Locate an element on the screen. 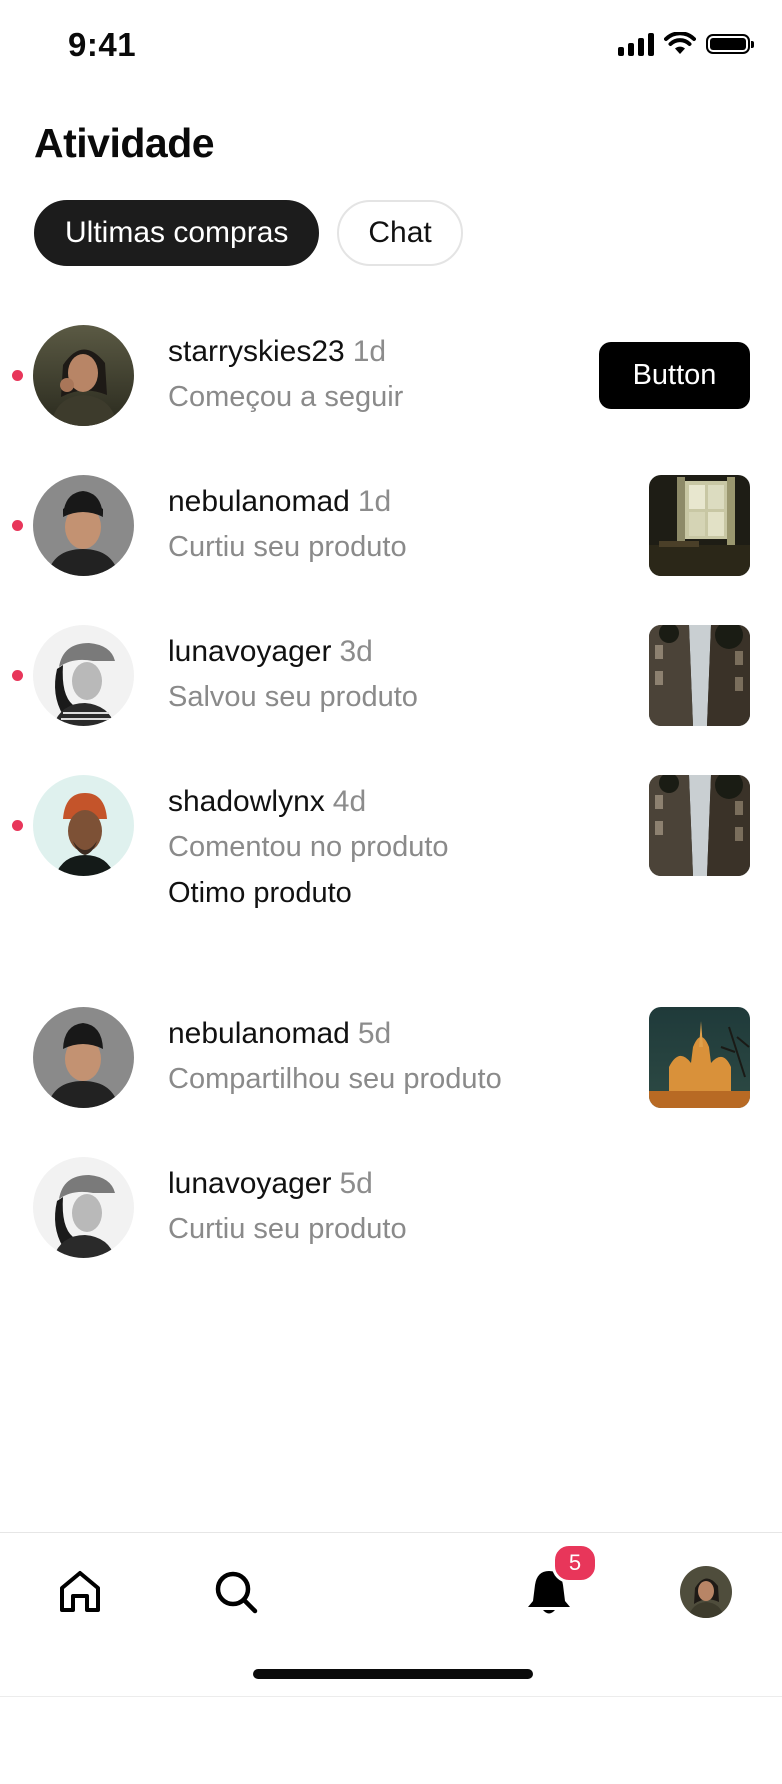  list-item: lunavoyager 3d Salvou seu produto is located at coordinates (391, 675).